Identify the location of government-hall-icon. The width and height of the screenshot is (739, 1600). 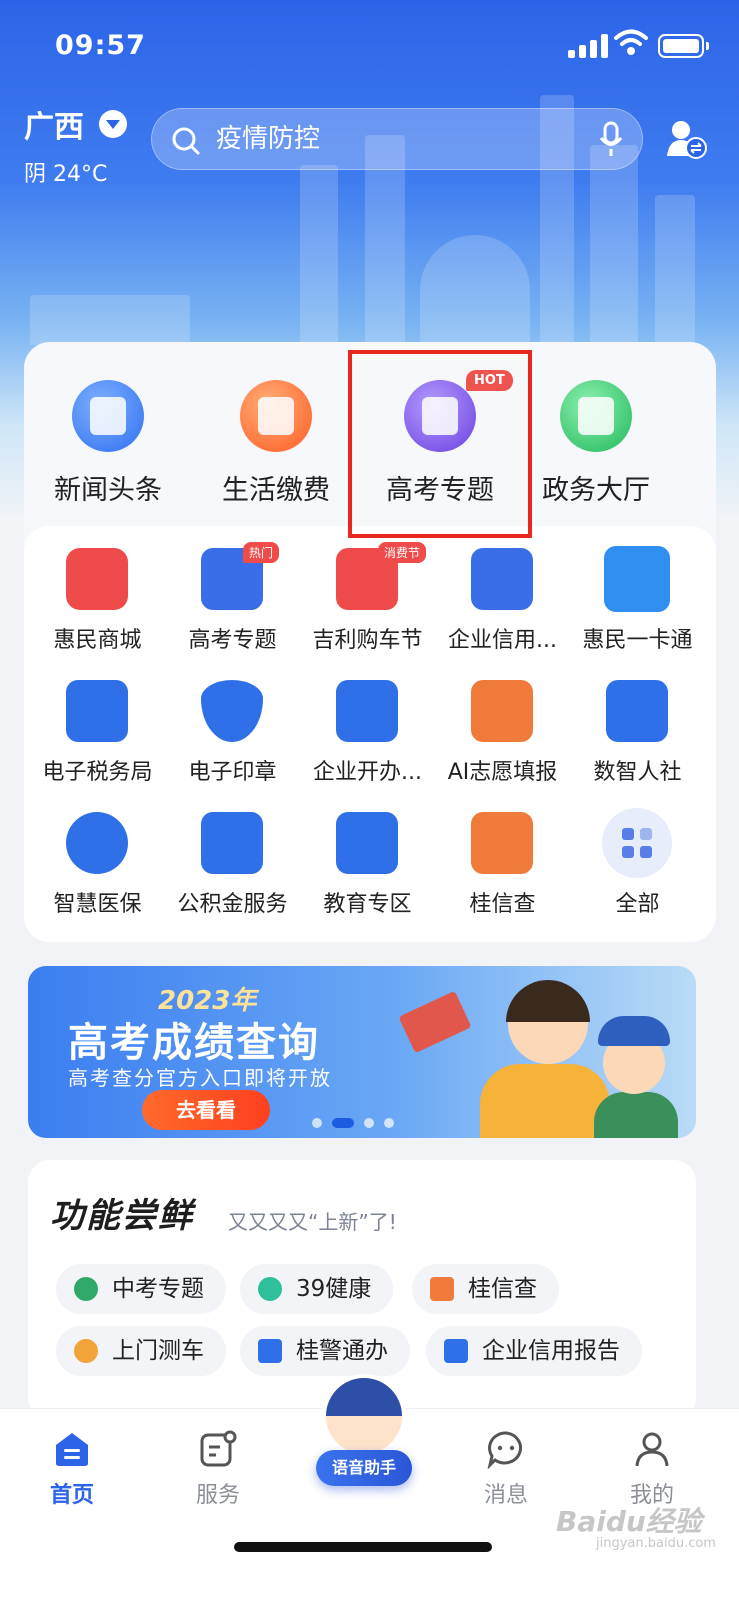
(596, 416).